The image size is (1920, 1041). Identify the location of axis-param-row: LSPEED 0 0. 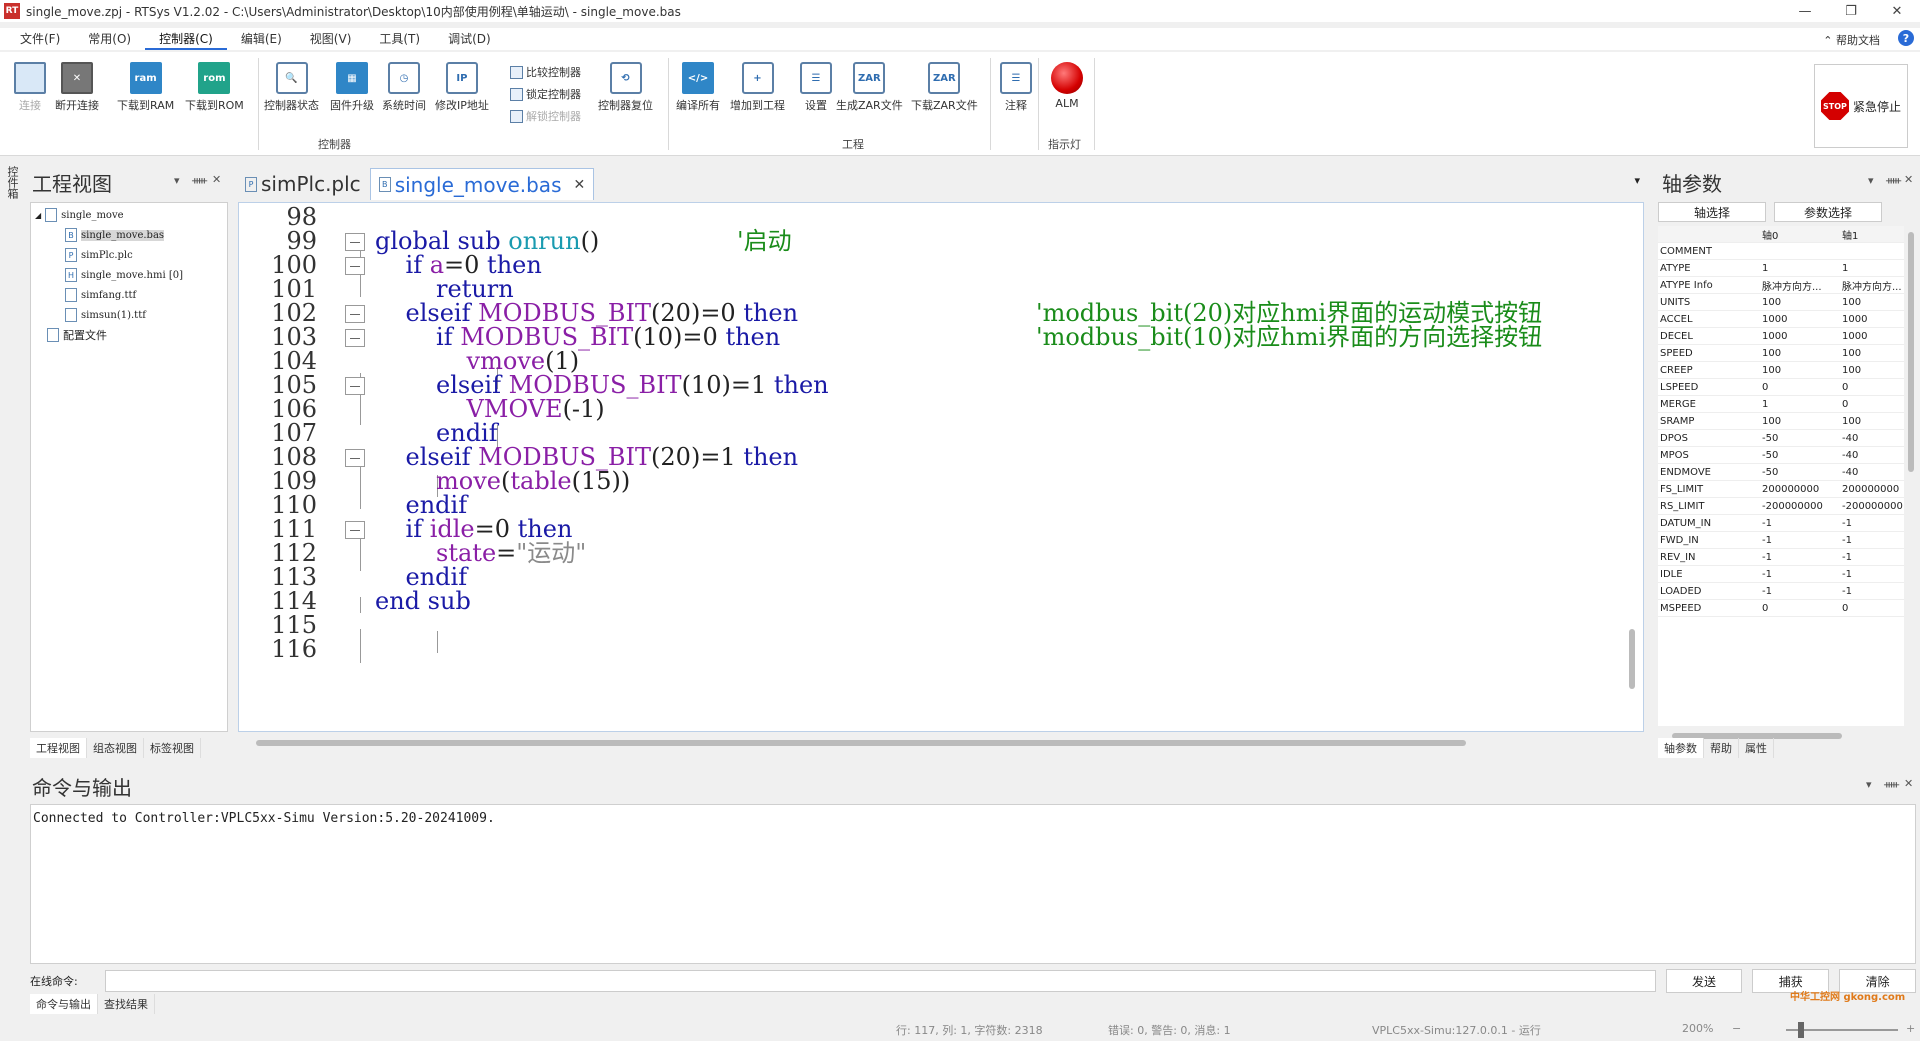
(1781, 387).